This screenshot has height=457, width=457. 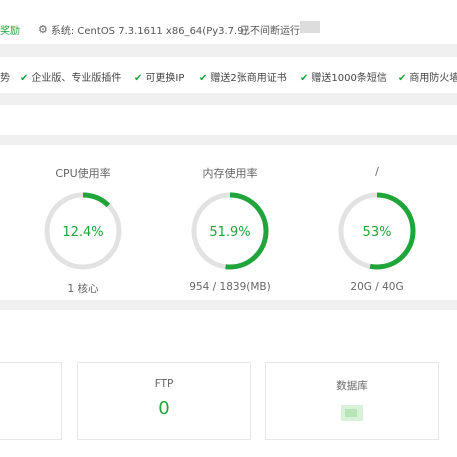 What do you see at coordinates (31, 401) in the screenshot?
I see `site-box` at bounding box center [31, 401].